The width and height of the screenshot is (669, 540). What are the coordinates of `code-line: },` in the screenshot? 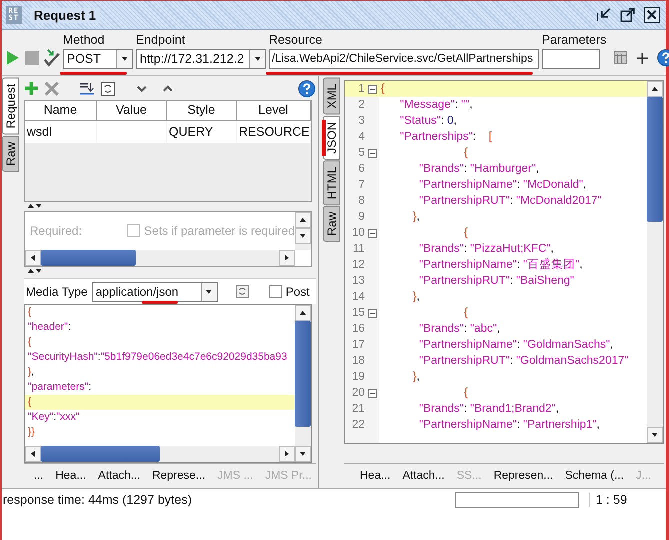 It's located at (416, 297).